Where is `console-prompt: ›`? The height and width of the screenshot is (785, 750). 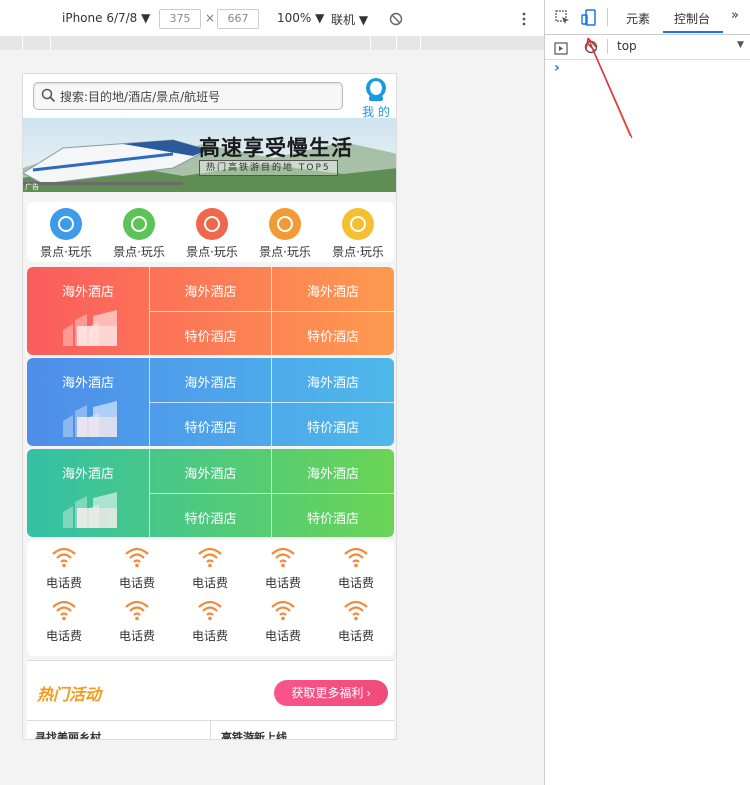
console-prompt: › is located at coordinates (557, 68).